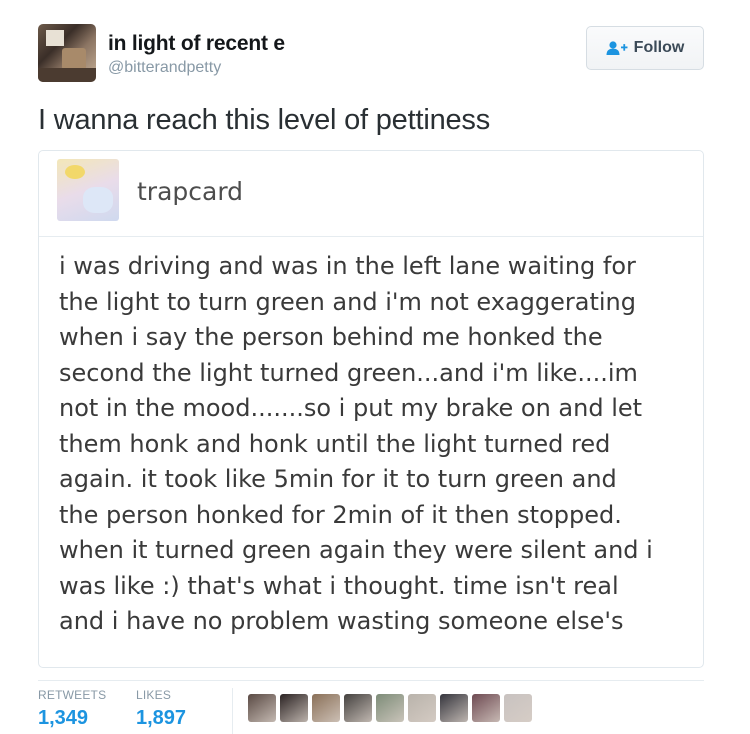  I want to click on author-display-name: in light of recent e, so click(196, 44).